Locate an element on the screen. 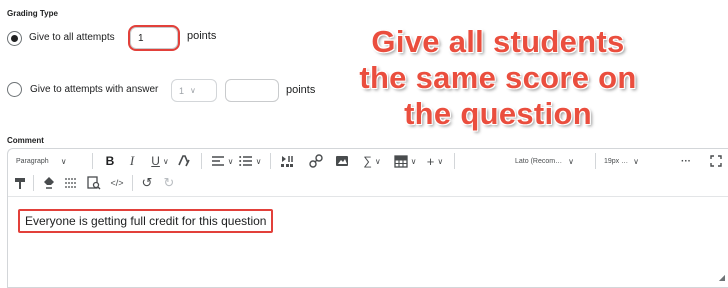 The width and height of the screenshot is (728, 288). equation-icon: ∑ ∨ is located at coordinates (372, 161).